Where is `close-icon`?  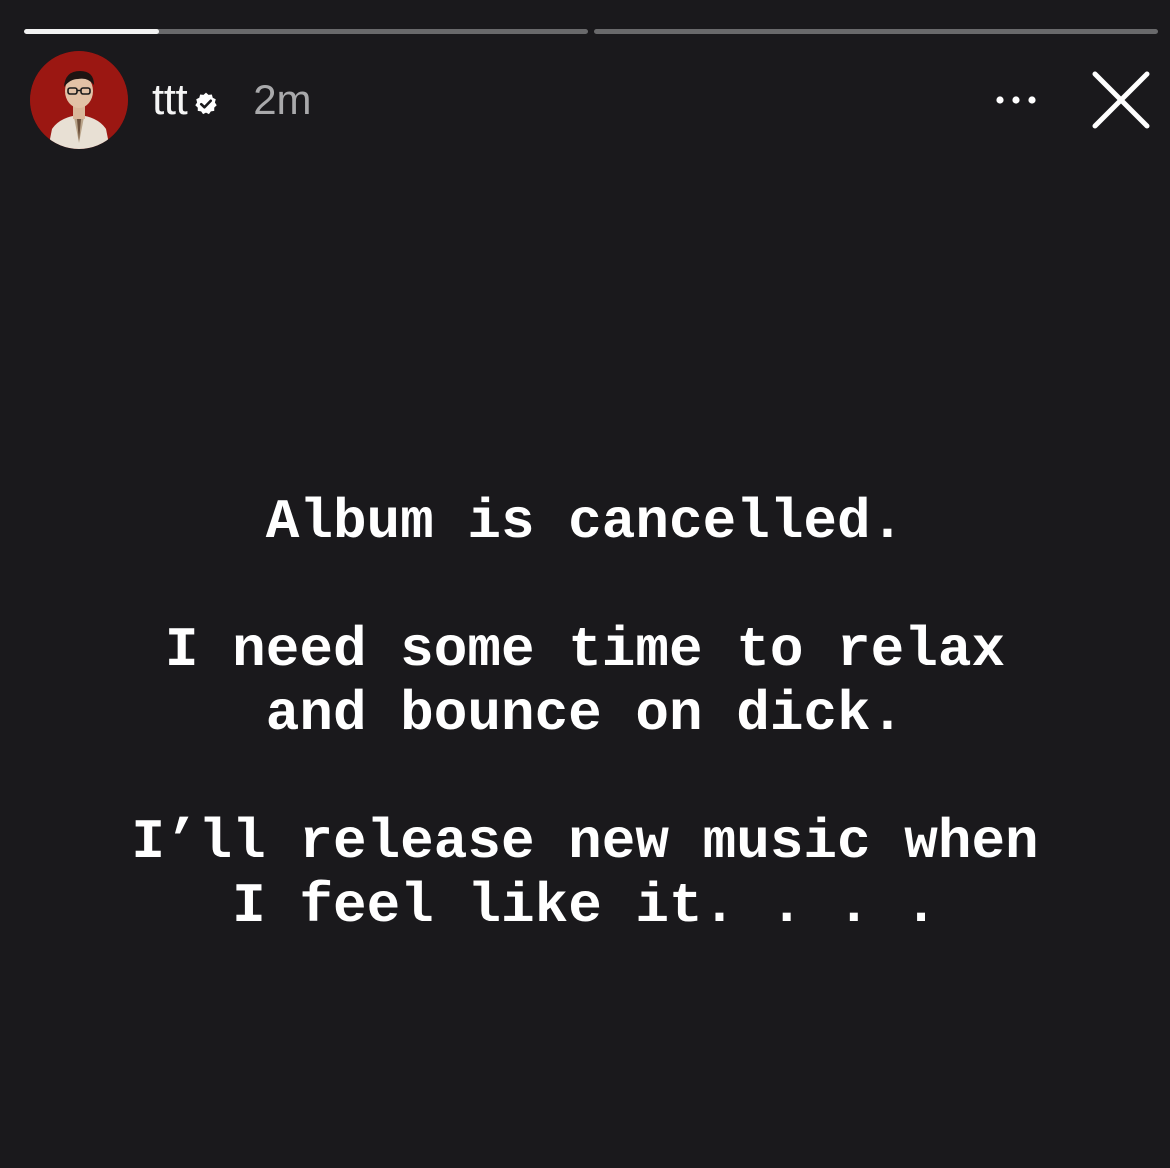 close-icon is located at coordinates (1121, 100).